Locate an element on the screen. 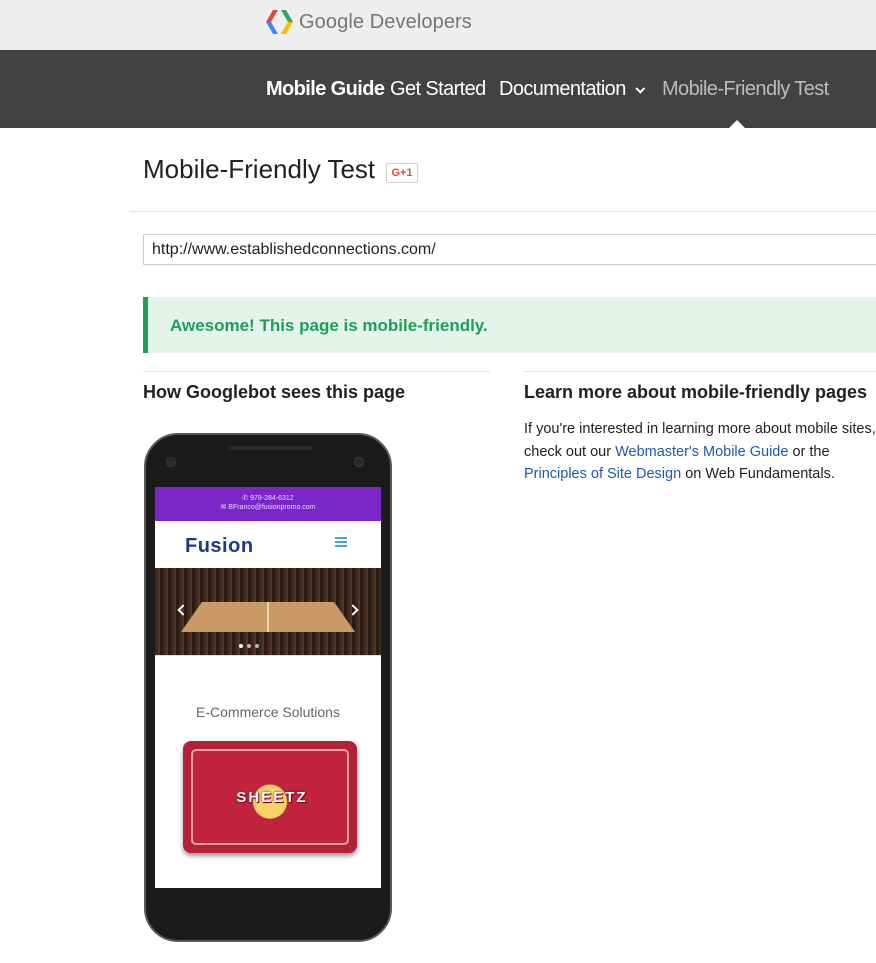 Image resolution: width=876 pixels, height=963 pixels. nav-documentation: Documentation is located at coordinates (572, 89).